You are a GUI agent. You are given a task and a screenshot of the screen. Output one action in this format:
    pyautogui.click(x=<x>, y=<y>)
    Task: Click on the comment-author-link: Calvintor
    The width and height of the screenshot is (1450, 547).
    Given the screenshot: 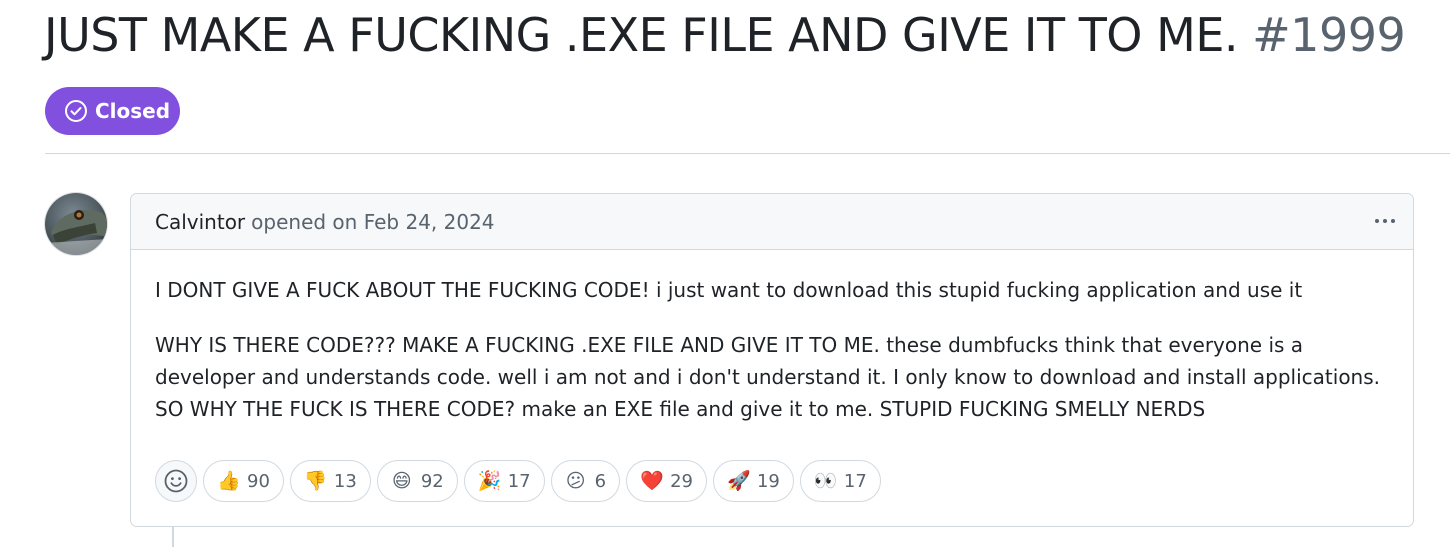 What is the action you would take?
    pyautogui.click(x=200, y=222)
    